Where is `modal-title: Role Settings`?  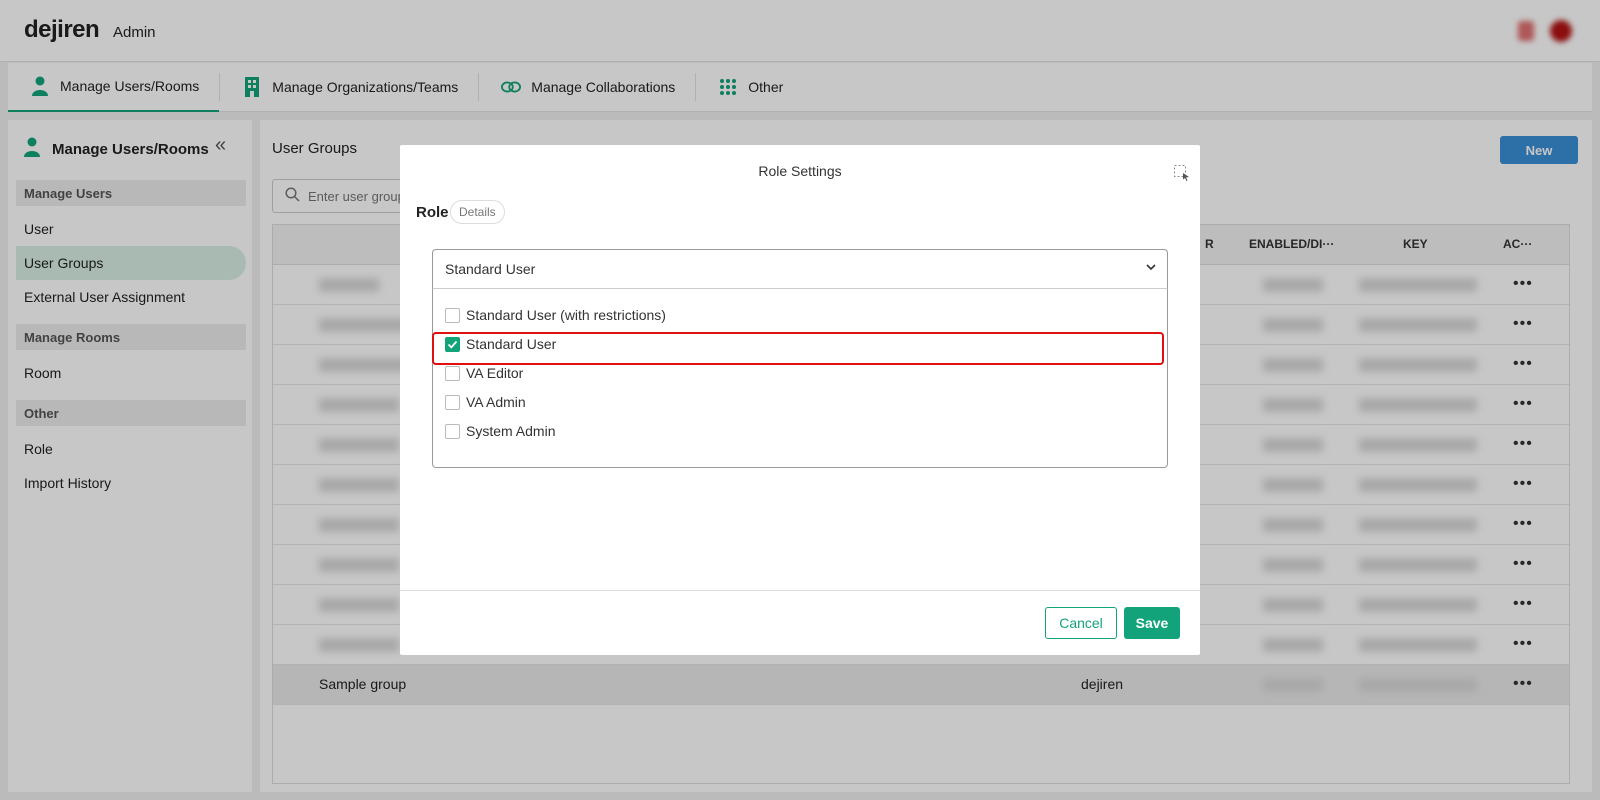
modal-title: Role Settings is located at coordinates (800, 171).